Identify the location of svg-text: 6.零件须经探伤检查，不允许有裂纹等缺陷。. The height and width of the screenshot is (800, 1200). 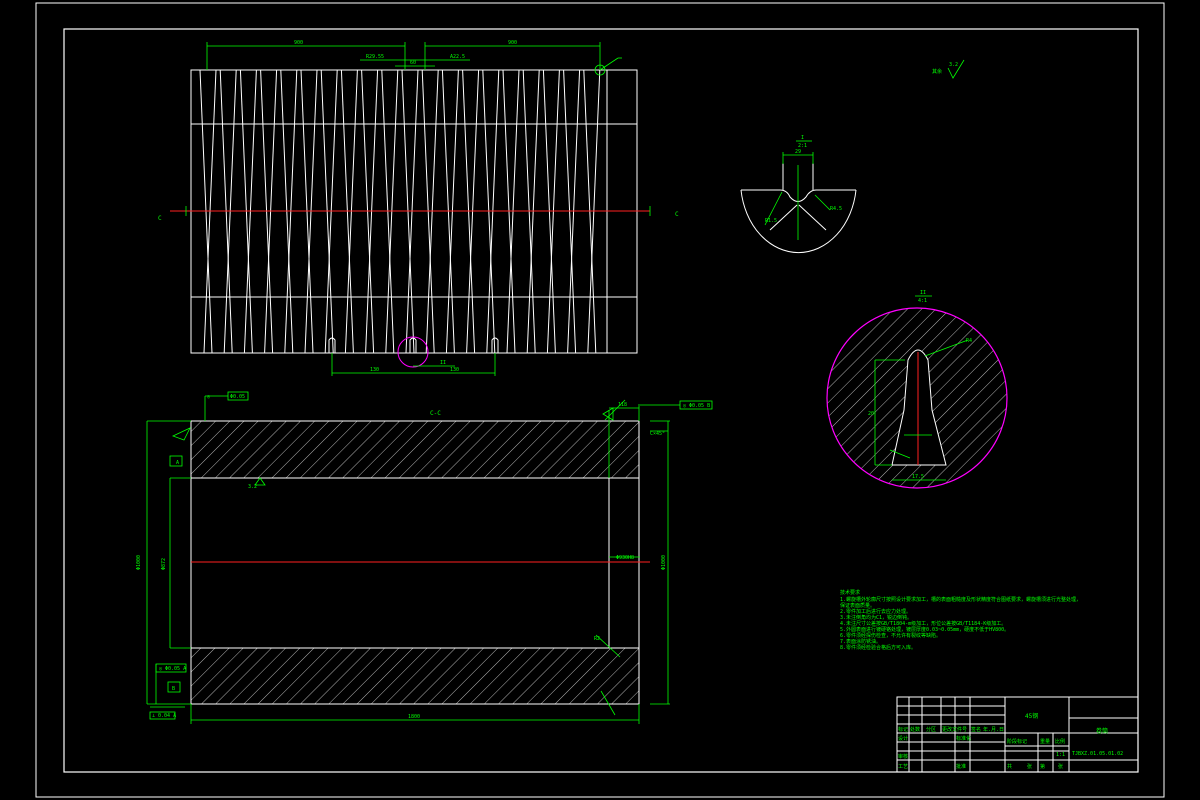
(890, 635).